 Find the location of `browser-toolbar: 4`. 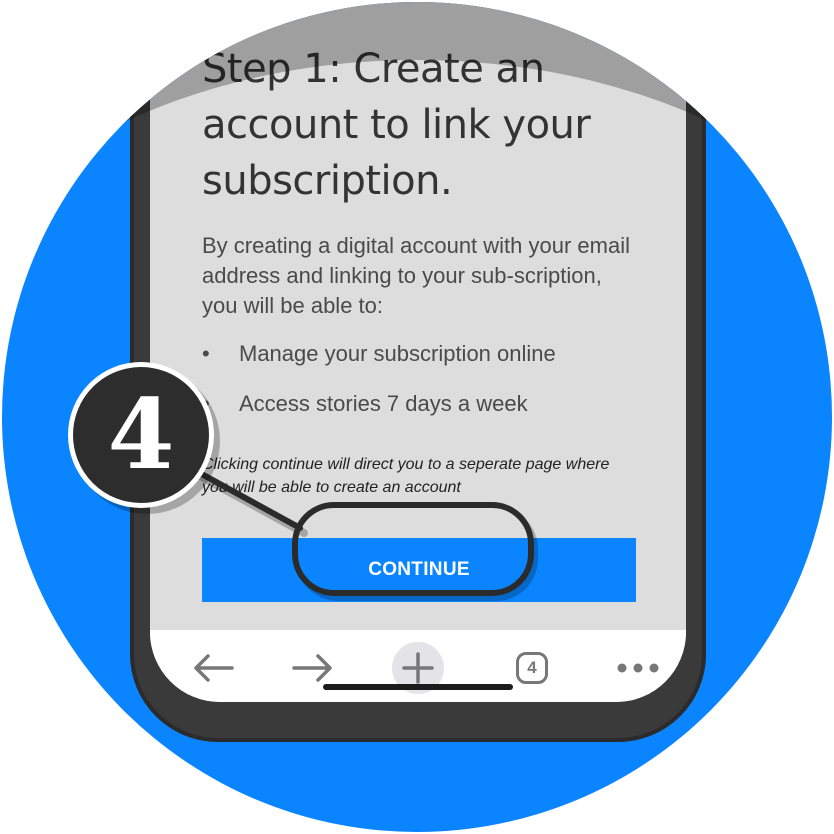

browser-toolbar: 4 is located at coordinates (418, 666).